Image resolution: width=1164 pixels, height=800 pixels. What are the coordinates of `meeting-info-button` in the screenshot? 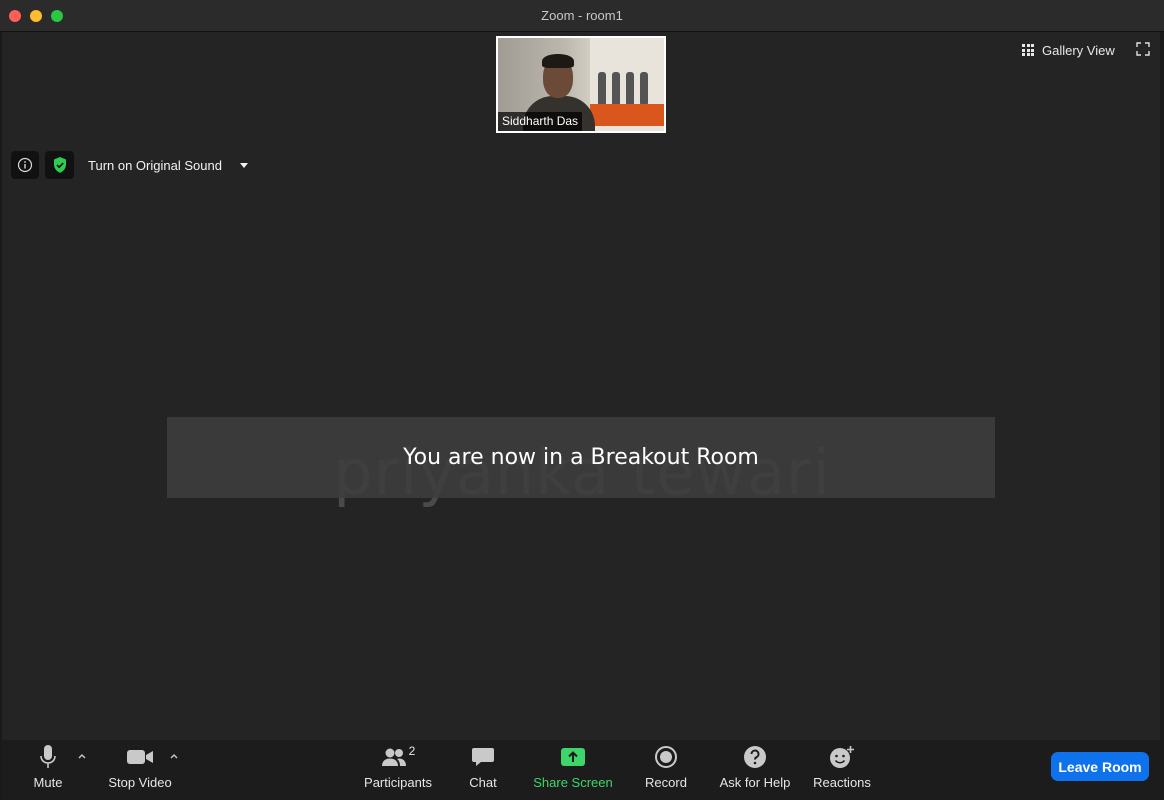 It's located at (25, 165).